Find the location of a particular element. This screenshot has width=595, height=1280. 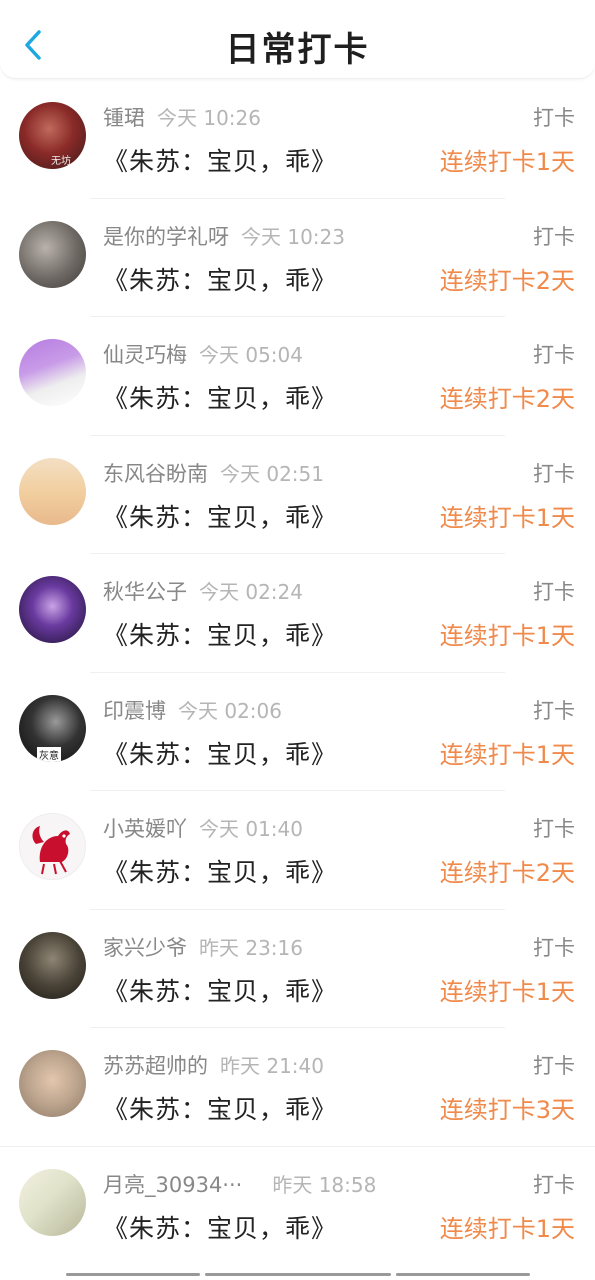

avatar: 灰意 is located at coordinates (52, 728).